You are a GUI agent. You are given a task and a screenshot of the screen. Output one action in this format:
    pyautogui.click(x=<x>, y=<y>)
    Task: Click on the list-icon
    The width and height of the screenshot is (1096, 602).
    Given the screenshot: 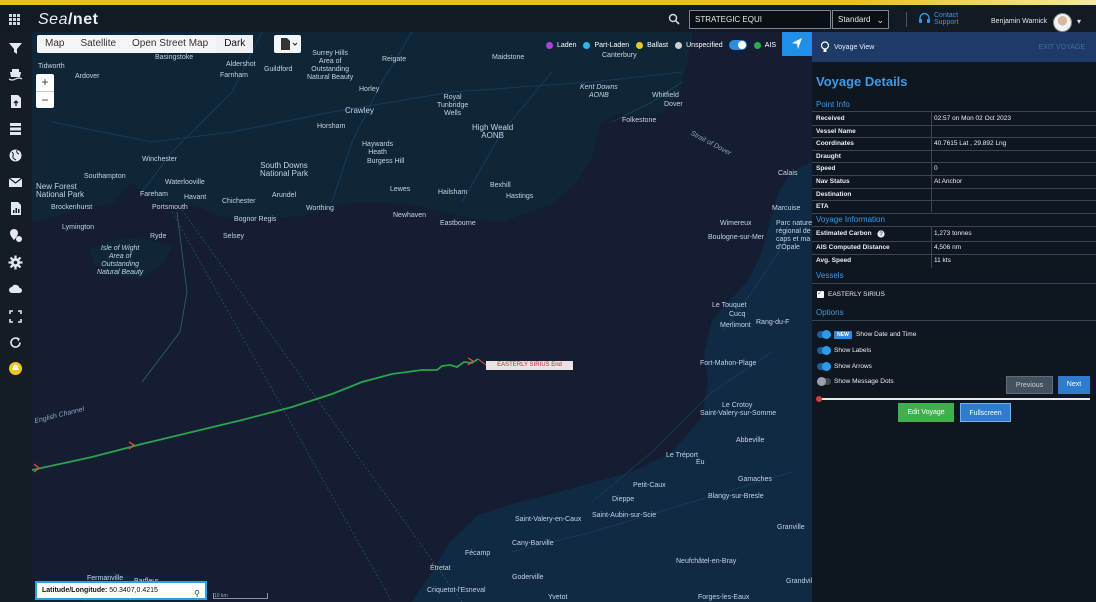 What is the action you would take?
    pyautogui.click(x=15, y=128)
    